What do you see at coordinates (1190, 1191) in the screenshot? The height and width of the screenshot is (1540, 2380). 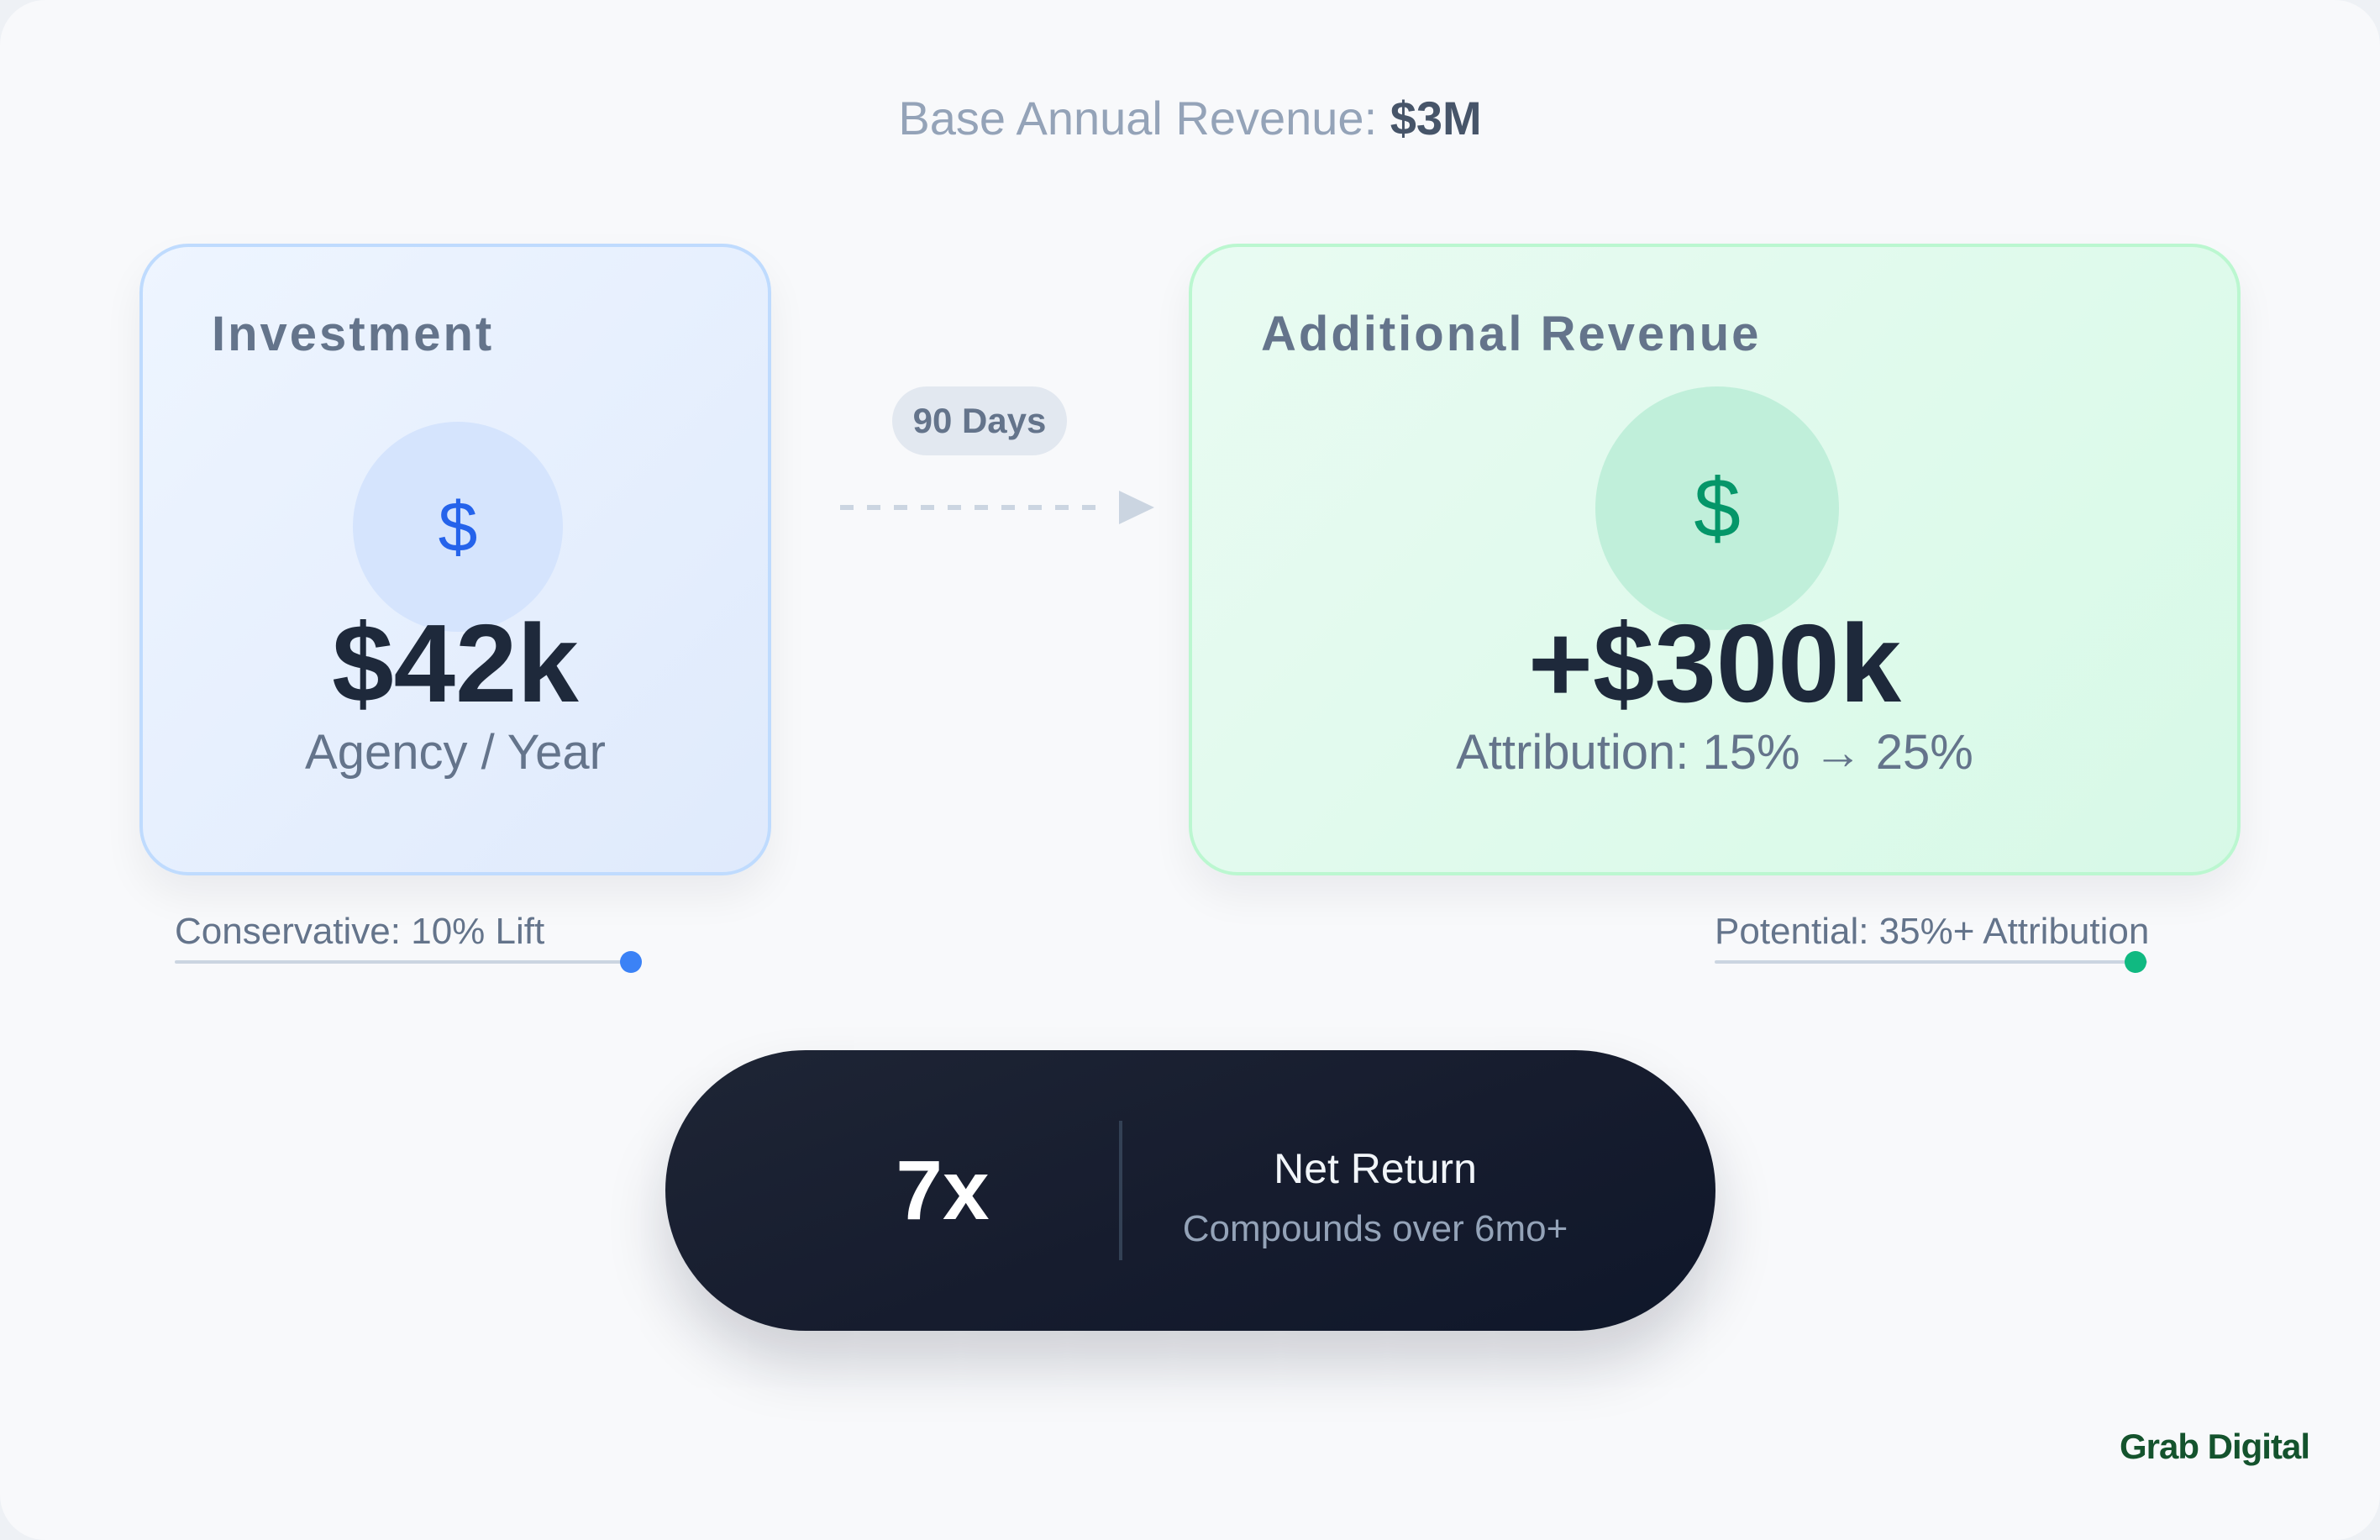 I see `net-return-summary: 7x Net Return Compounds over 6mo+` at bounding box center [1190, 1191].